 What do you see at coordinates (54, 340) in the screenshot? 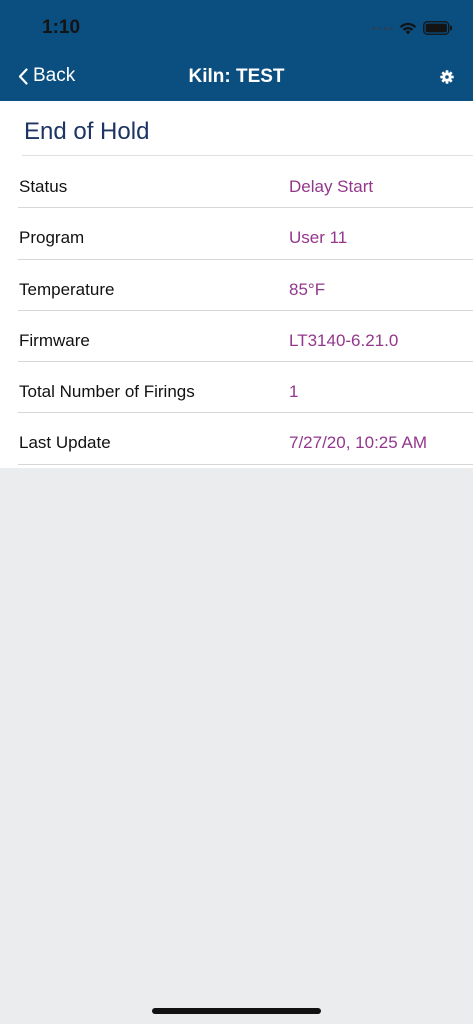
I see `detail-label: Firmware` at bounding box center [54, 340].